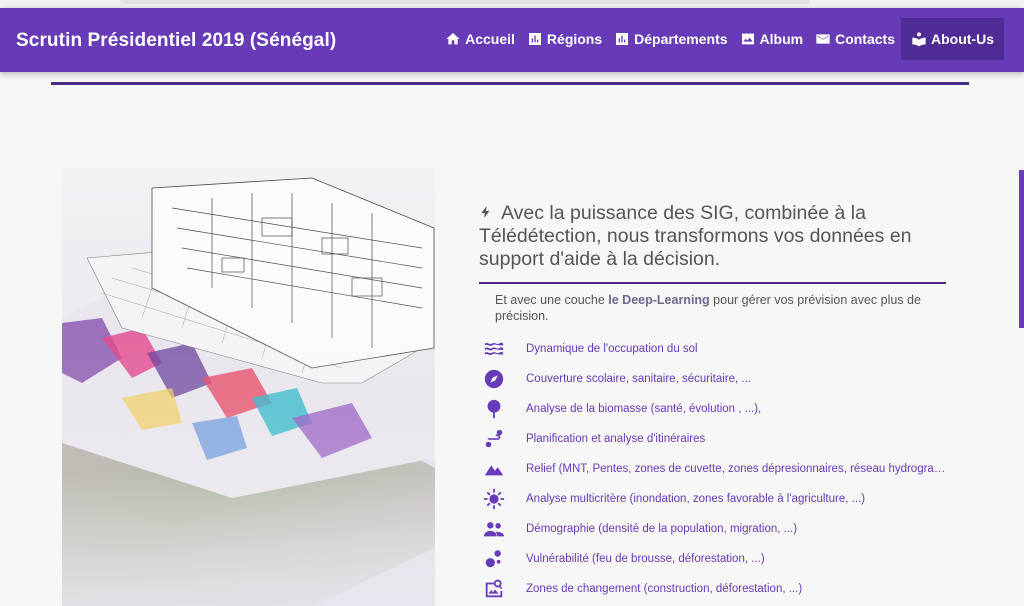  Describe the element at coordinates (510, 83) in the screenshot. I see `top-divider` at that location.